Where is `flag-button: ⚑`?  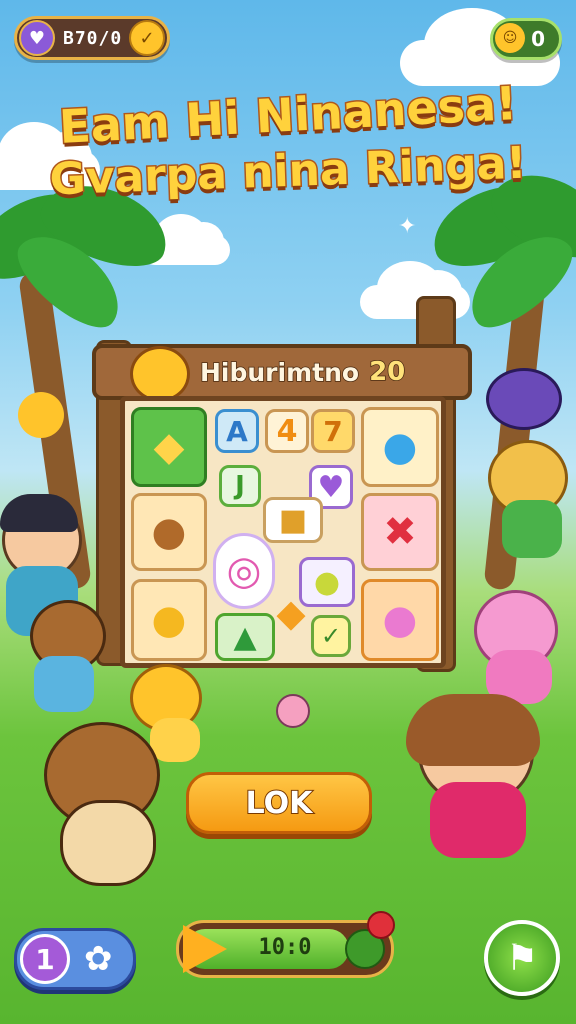
flag-button: ⚑ is located at coordinates (522, 958).